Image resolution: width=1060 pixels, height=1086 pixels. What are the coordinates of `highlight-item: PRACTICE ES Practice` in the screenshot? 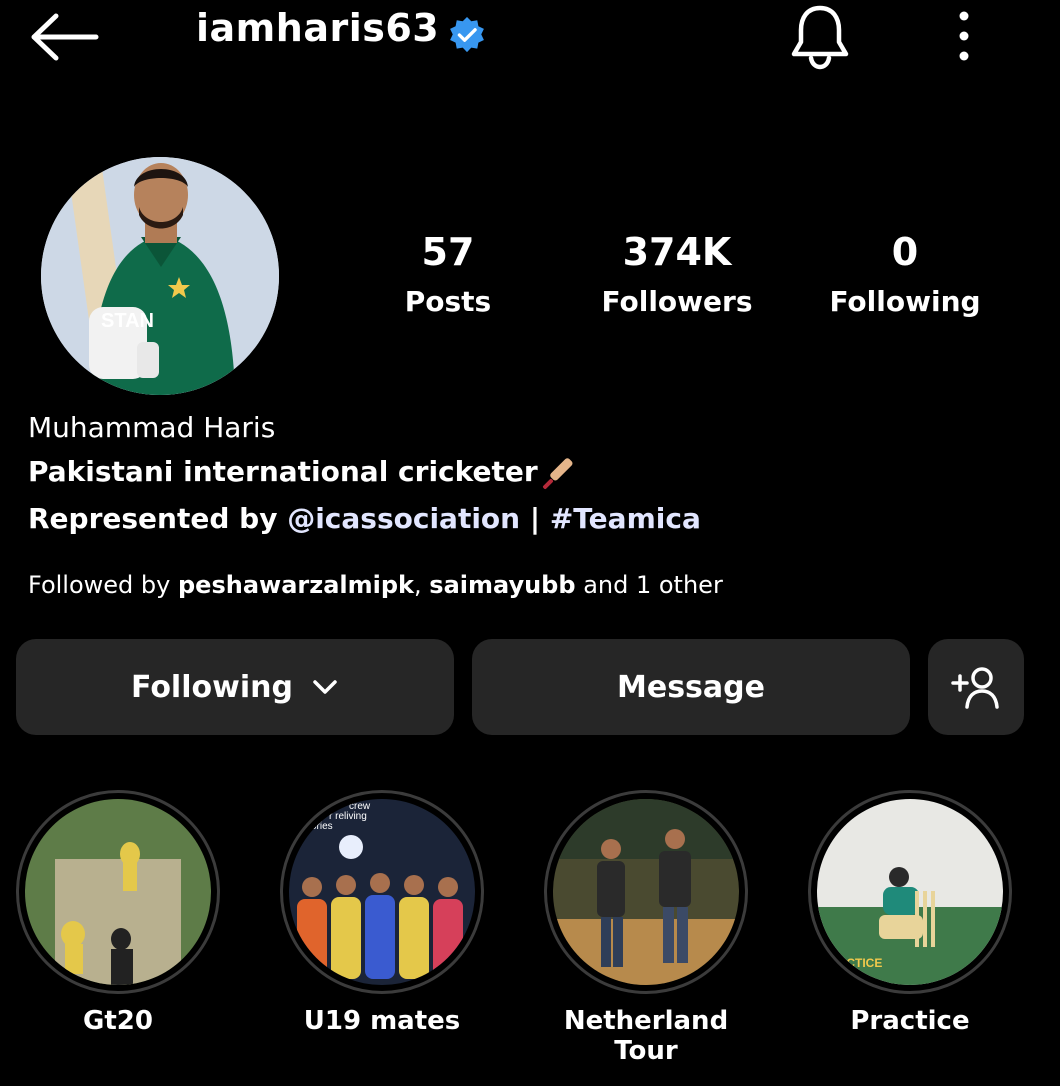 It's located at (913, 913).